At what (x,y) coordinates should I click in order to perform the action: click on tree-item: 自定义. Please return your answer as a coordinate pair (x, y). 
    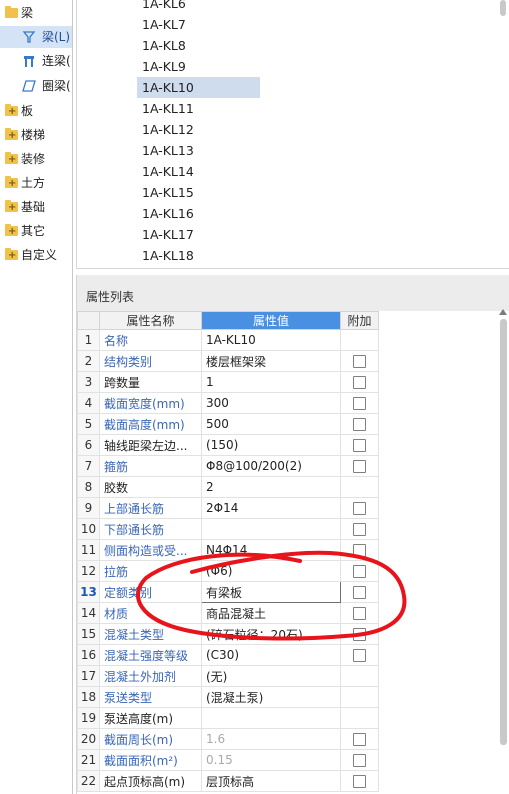
    Looking at the image, I should click on (36, 255).